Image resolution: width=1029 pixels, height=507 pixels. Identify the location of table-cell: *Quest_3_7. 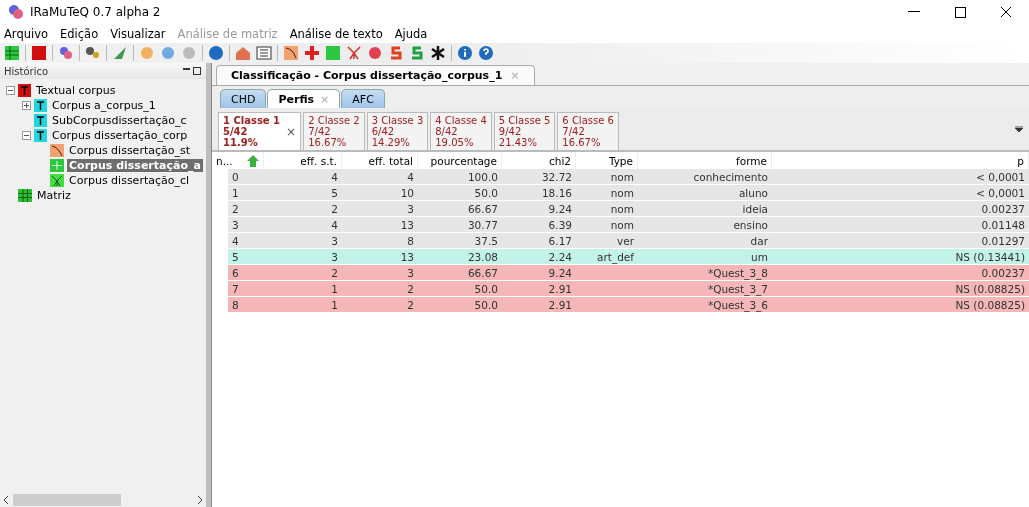
(705, 289).